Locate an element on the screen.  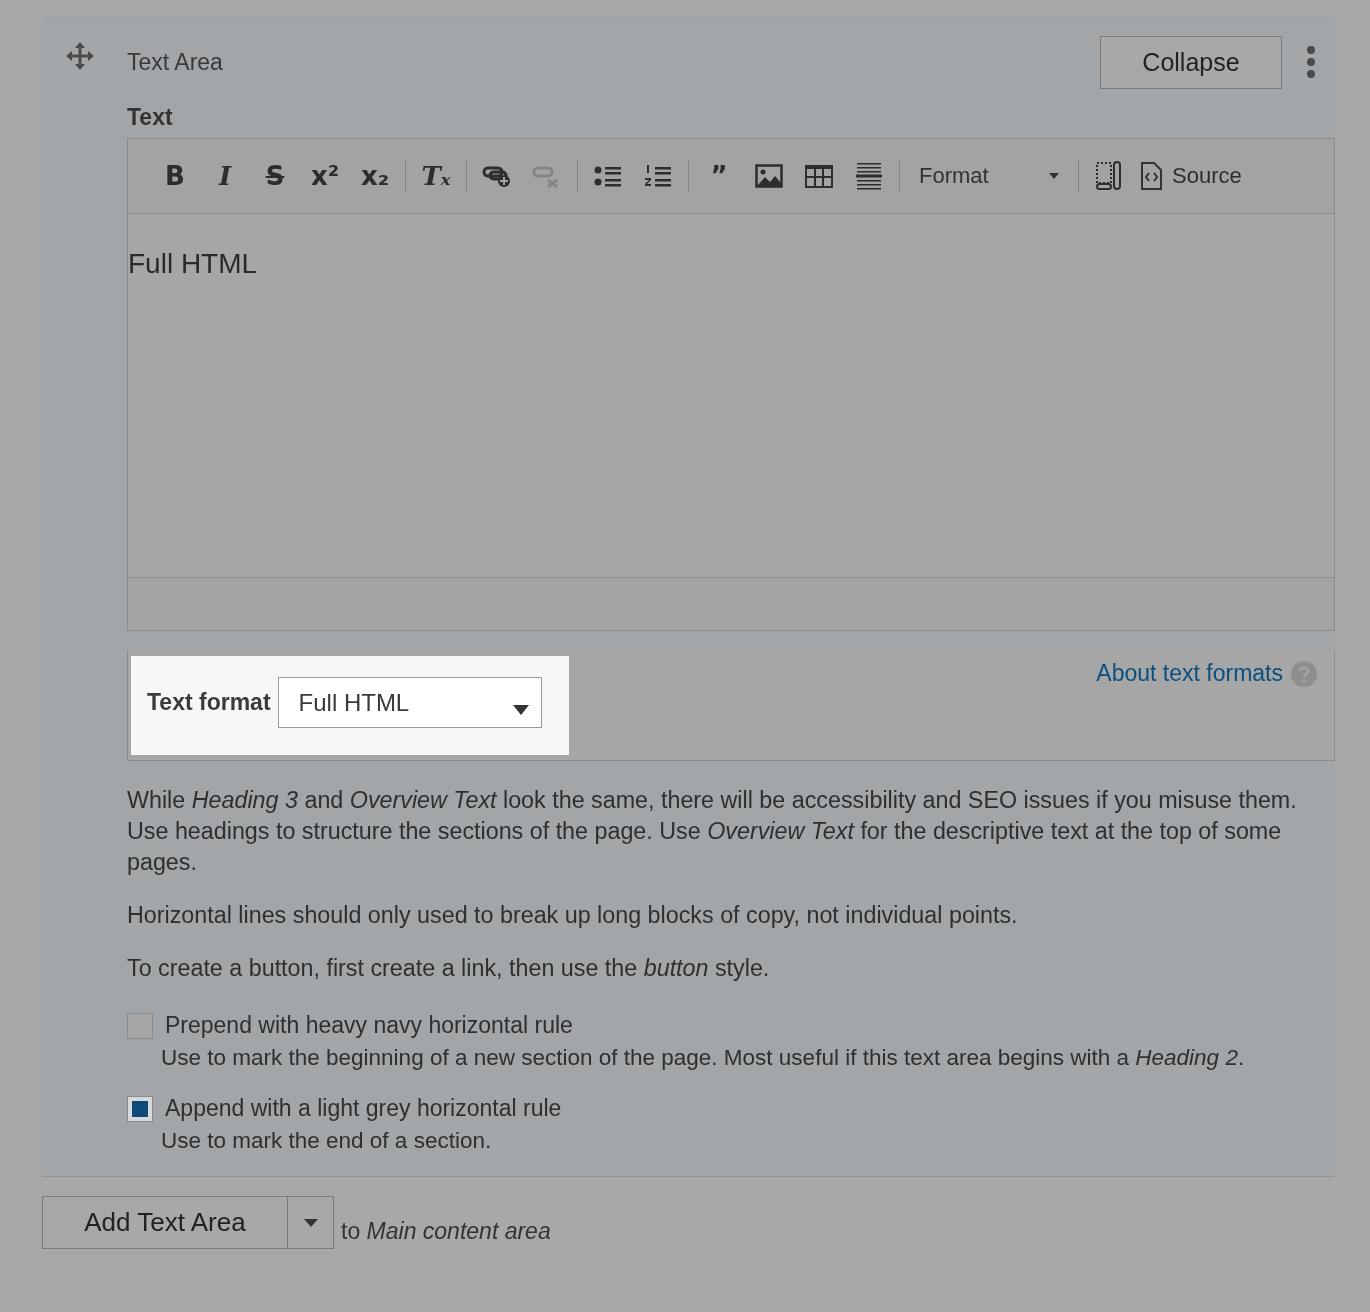
checkbox-label: Append with a light grey horizontal rule is located at coordinates (363, 1108).